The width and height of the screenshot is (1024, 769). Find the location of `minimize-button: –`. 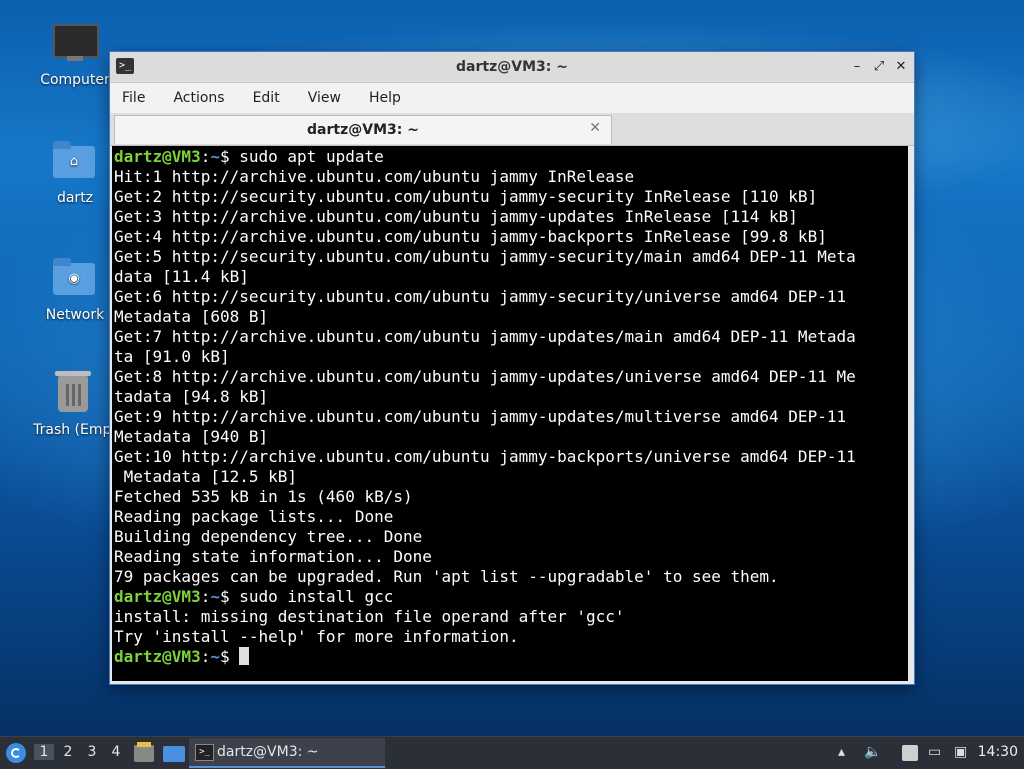

minimize-button: – is located at coordinates (857, 67).